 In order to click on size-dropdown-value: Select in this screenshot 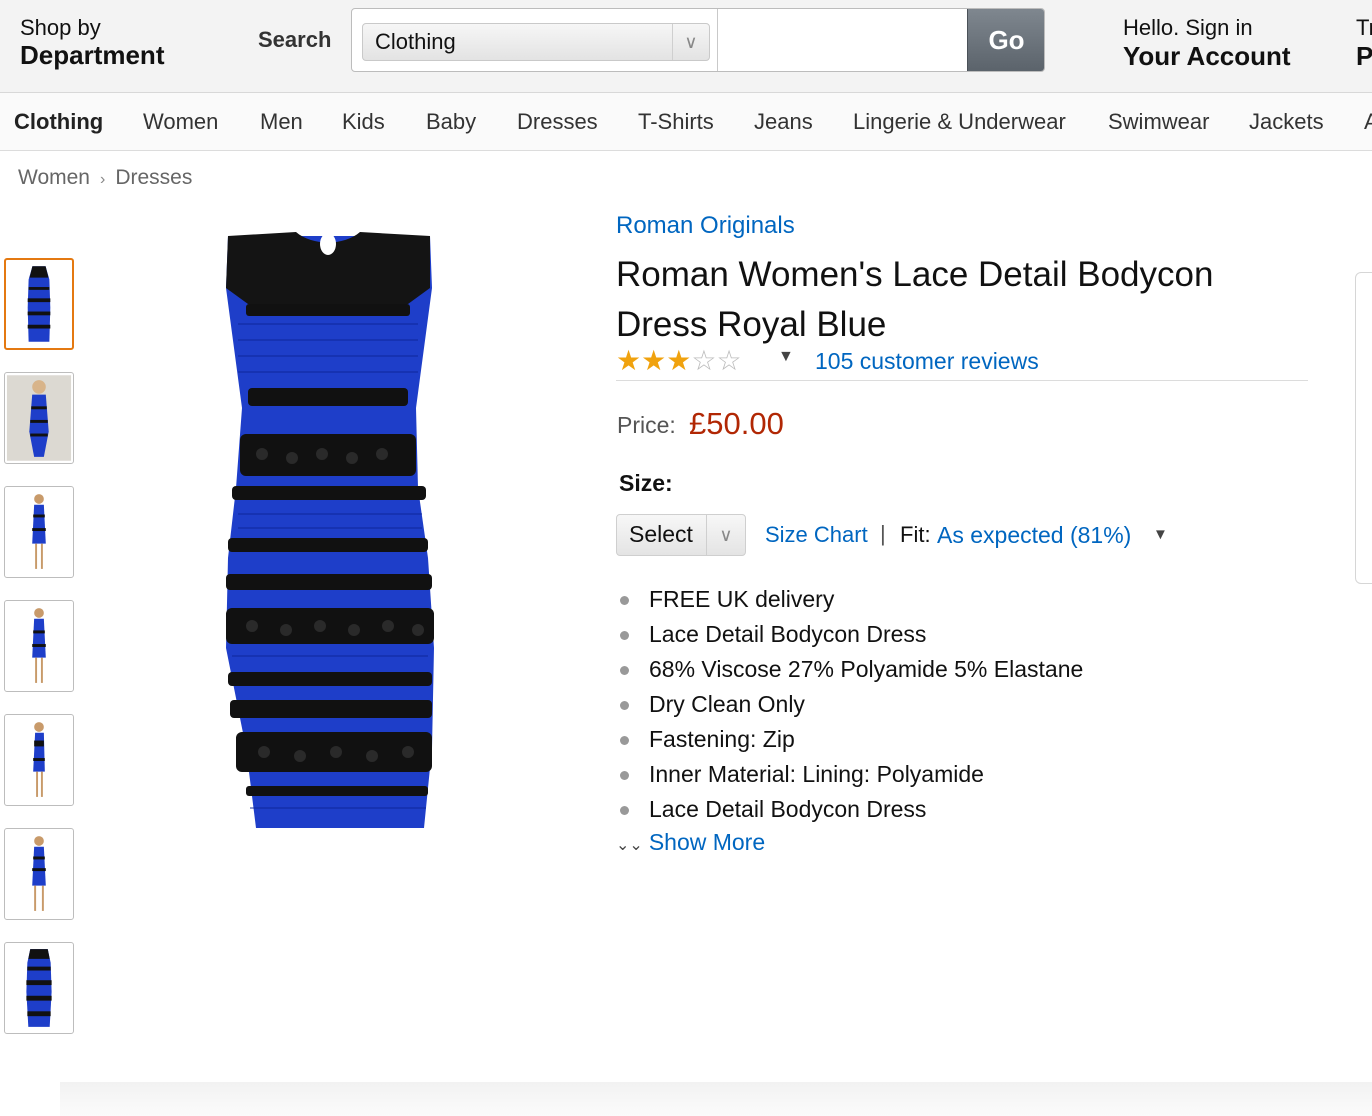, I will do `click(661, 534)`.